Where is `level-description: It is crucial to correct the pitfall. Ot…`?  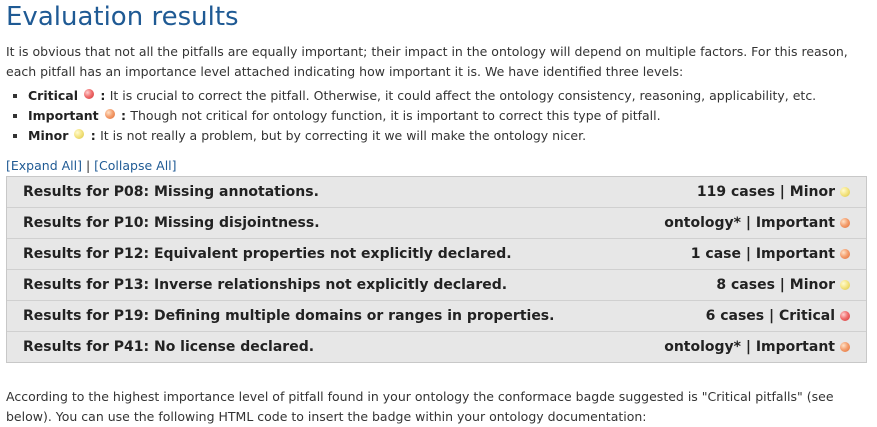 level-description: It is crucial to correct the pitfall. Ot… is located at coordinates (463, 95).